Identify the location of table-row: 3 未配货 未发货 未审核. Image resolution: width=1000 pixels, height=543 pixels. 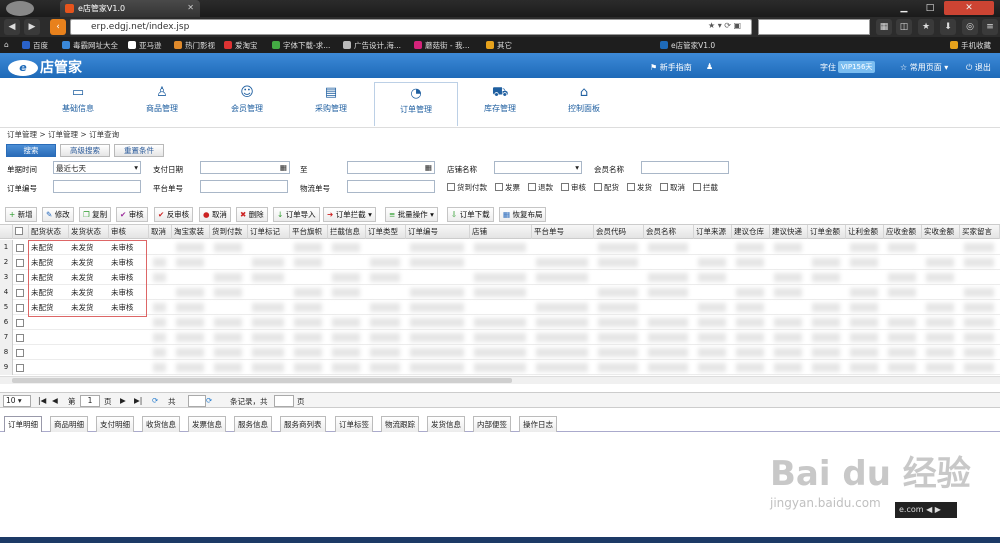
(500, 277).